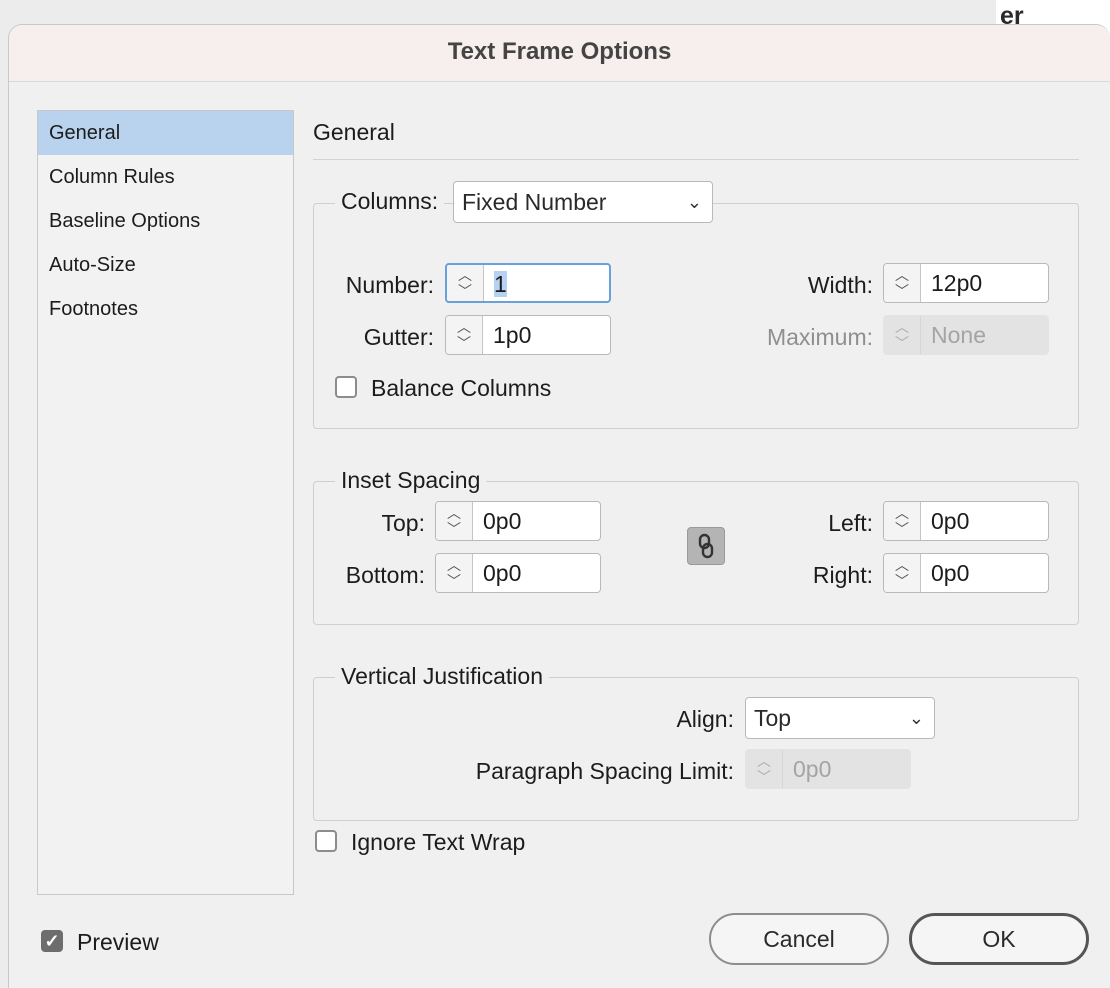  I want to click on ignore-text-wrap-checkbox, so click(326, 841).